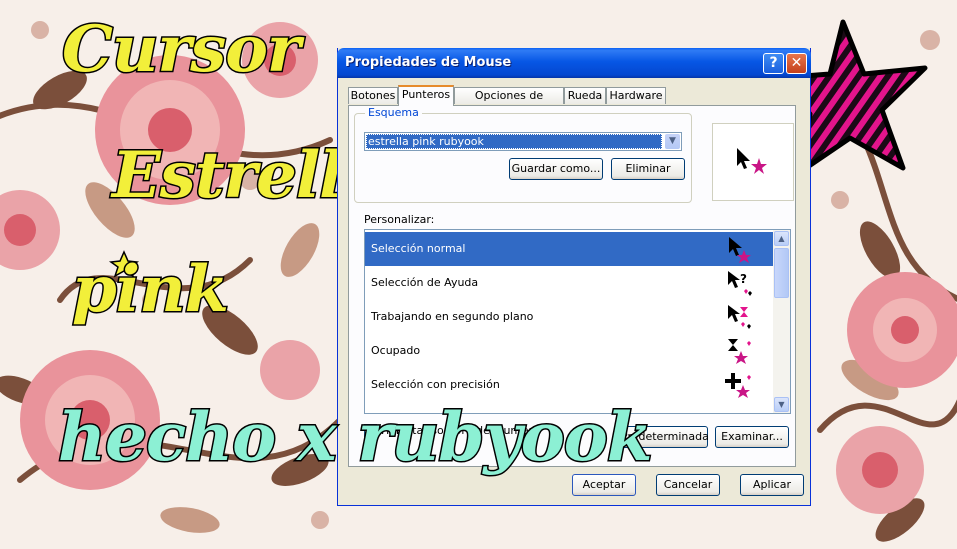  Describe the element at coordinates (569, 249) in the screenshot. I see `list-item: Selección normal` at that location.